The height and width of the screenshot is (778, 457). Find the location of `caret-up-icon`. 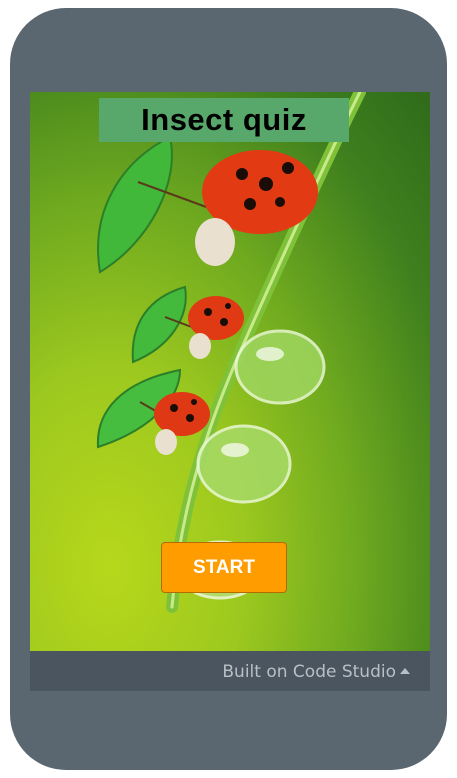

caret-up-icon is located at coordinates (405, 671).